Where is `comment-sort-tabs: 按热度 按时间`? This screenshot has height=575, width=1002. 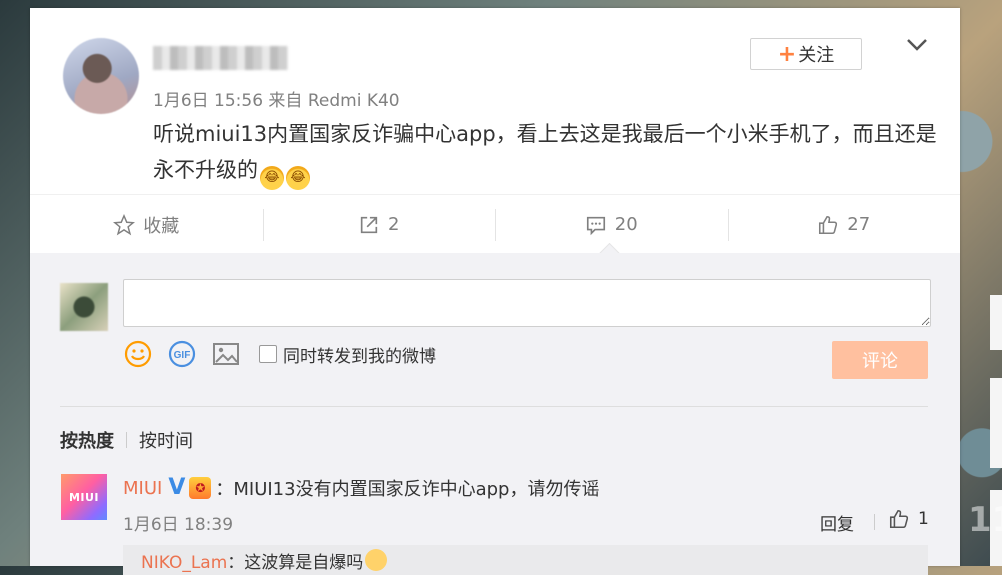
comment-sort-tabs: 按热度 按时间 is located at coordinates (126, 440).